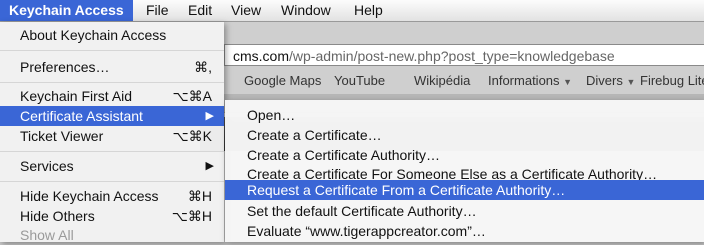 The height and width of the screenshot is (245, 704). What do you see at coordinates (306, 10) in the screenshot?
I see `menu-window: Window` at bounding box center [306, 10].